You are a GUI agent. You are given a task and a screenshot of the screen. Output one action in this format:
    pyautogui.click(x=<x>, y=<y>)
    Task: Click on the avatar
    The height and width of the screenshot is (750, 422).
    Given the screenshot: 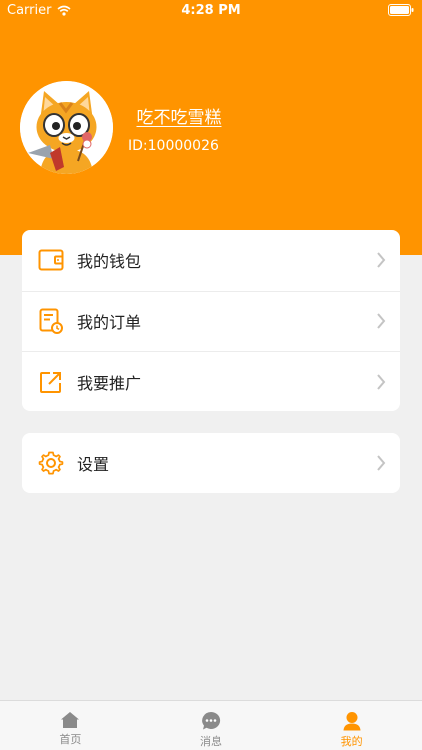 What is the action you would take?
    pyautogui.click(x=66, y=127)
    